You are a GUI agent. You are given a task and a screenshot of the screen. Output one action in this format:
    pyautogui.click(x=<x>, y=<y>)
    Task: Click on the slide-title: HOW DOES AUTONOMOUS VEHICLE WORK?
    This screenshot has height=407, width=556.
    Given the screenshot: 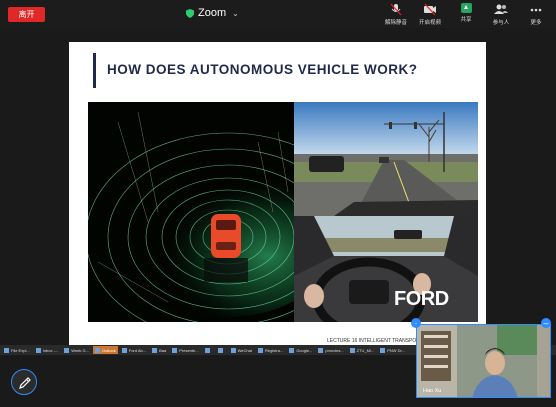 What is the action you would take?
    pyautogui.click(x=262, y=69)
    